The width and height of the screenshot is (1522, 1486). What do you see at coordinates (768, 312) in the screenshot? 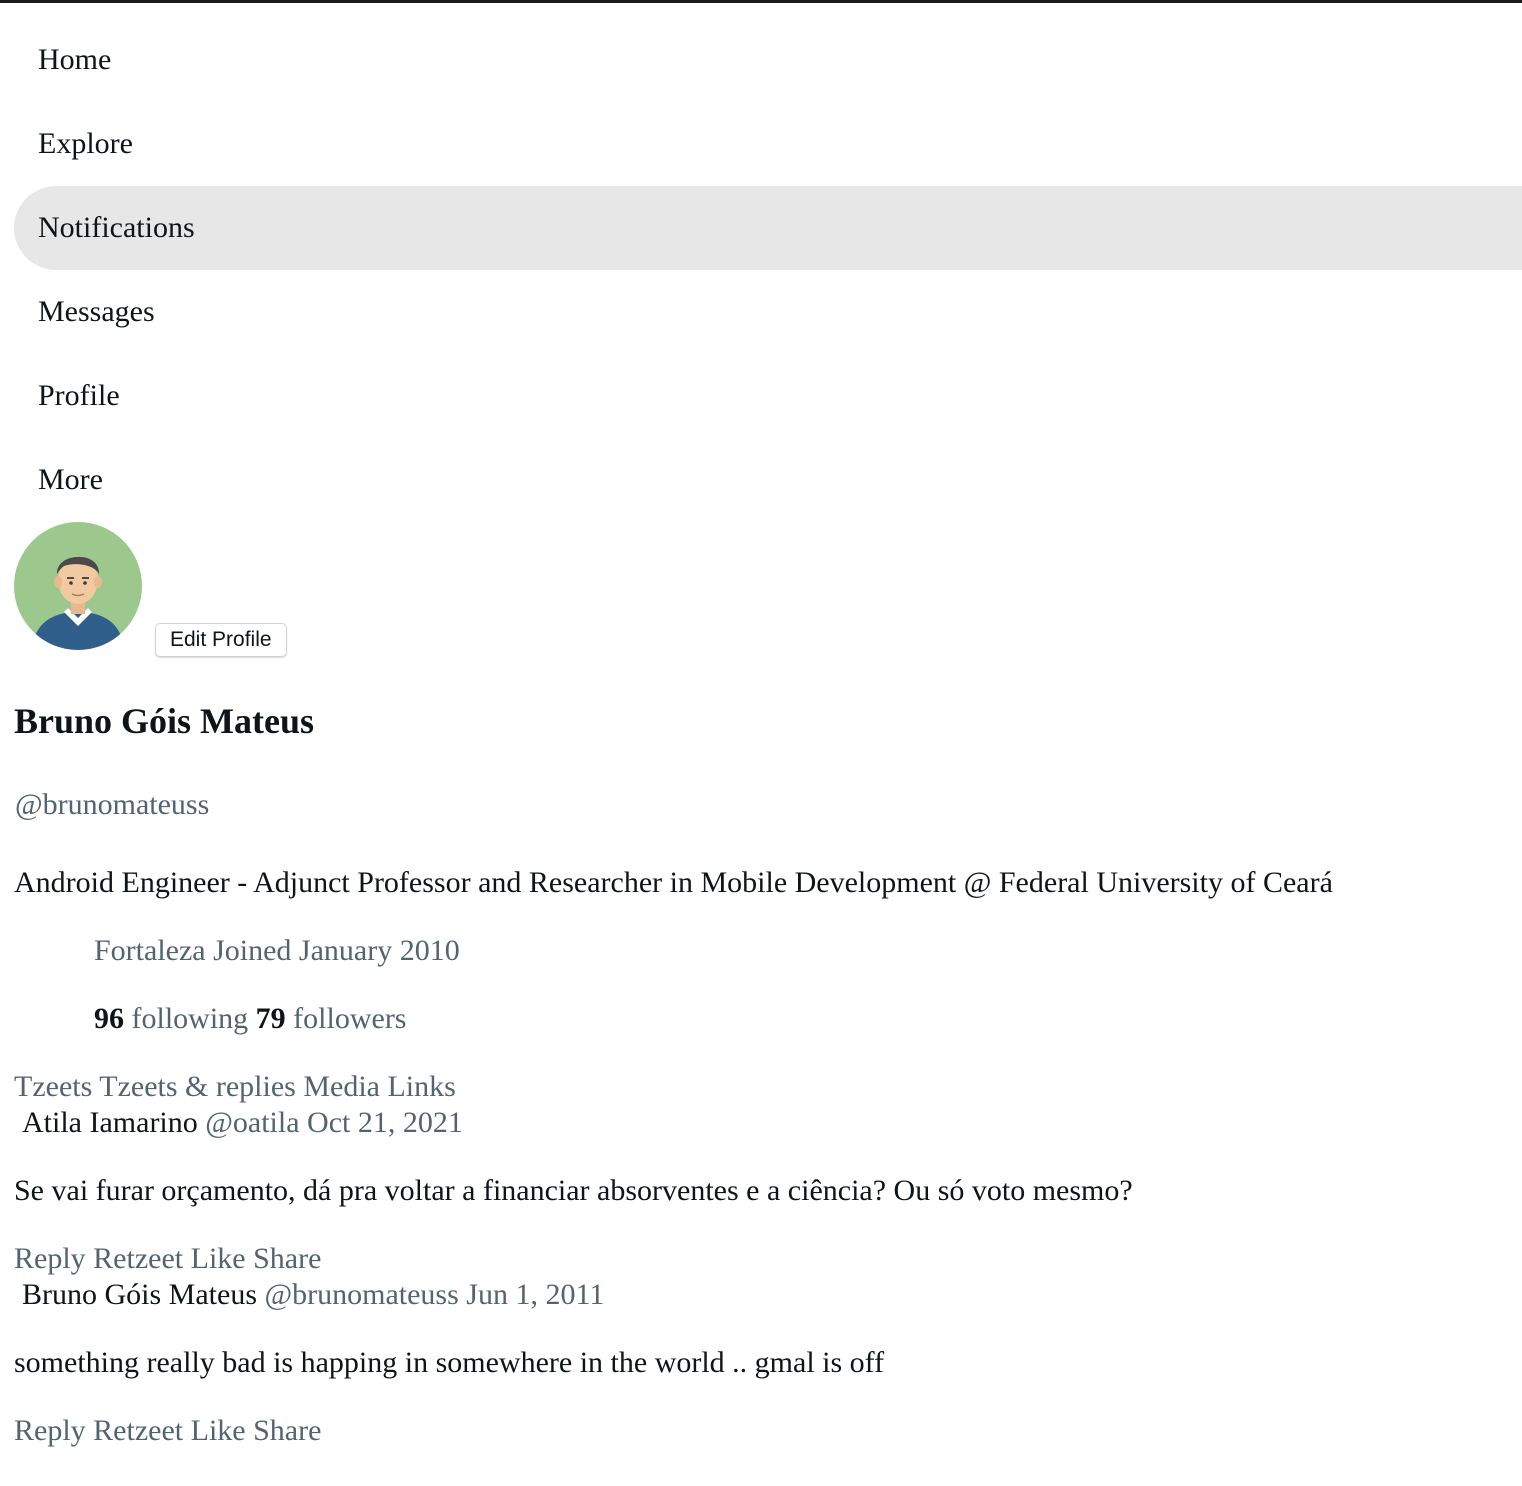
I see `nav-item-messages: Messages` at bounding box center [768, 312].